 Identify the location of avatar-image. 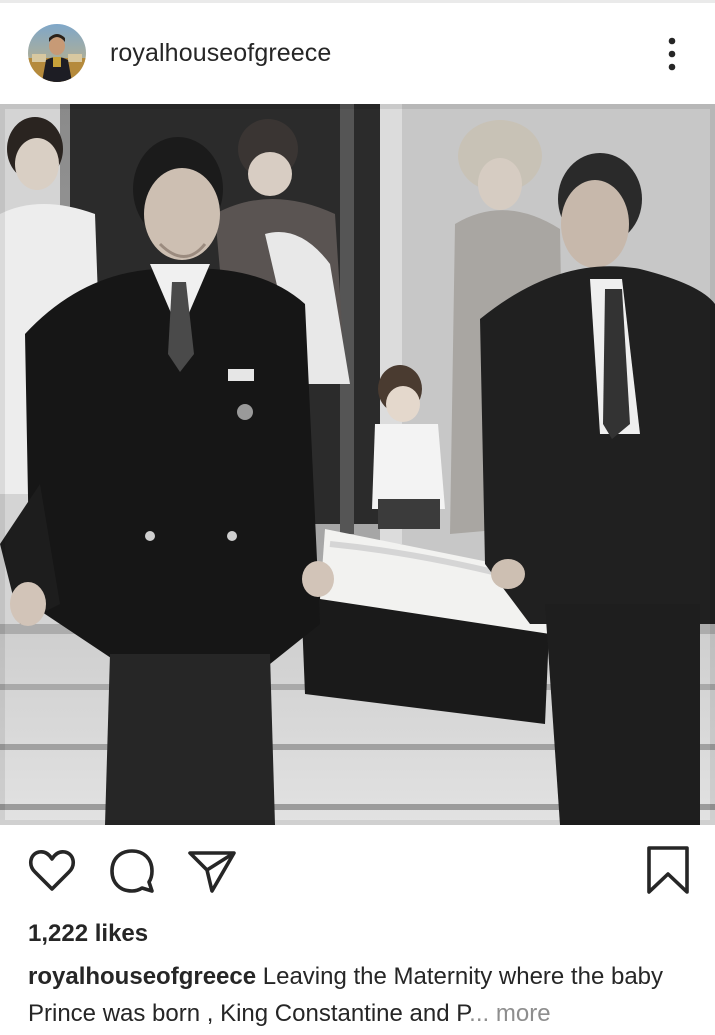
(57, 53).